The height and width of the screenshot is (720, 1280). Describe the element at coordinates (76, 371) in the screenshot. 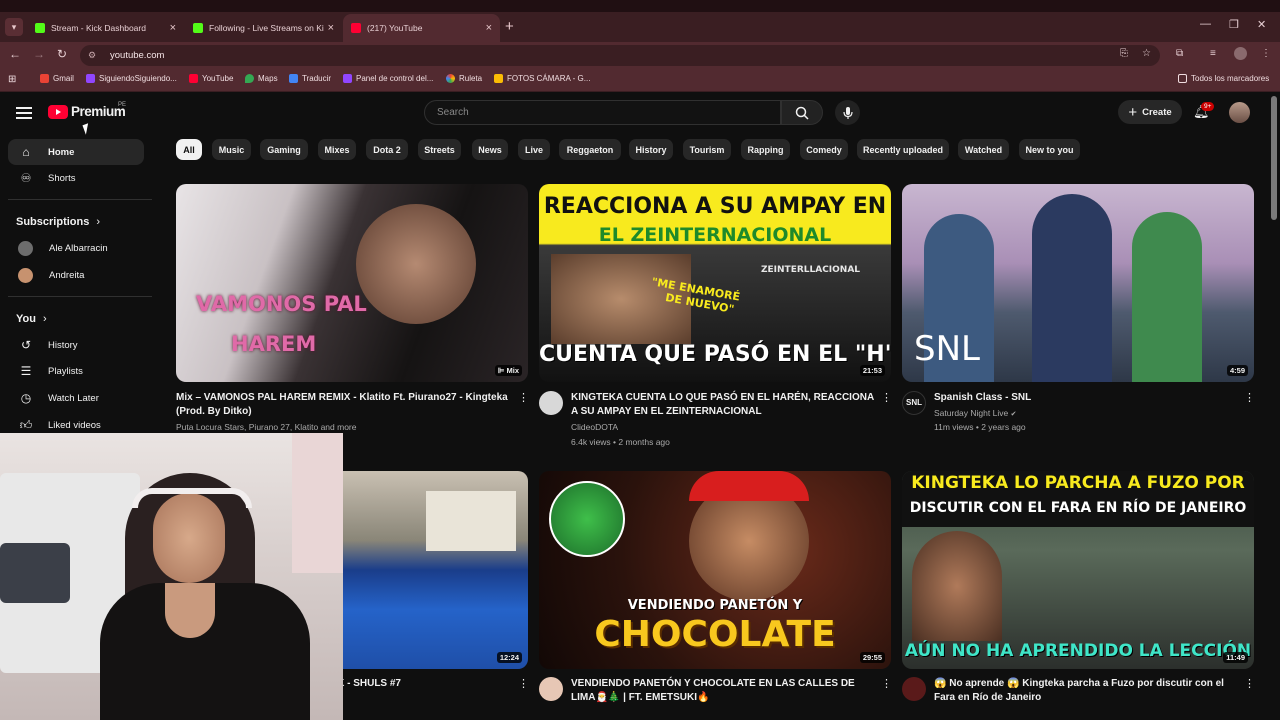

I see `sidebar-item-playlists: ☰ Playlists` at that location.